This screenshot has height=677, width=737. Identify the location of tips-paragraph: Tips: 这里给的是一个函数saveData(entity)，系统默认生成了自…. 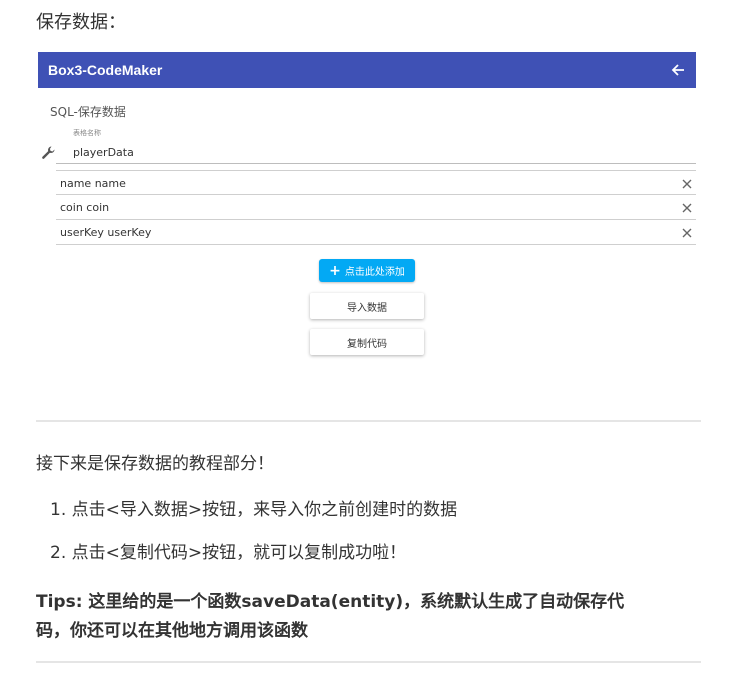
(368, 617).